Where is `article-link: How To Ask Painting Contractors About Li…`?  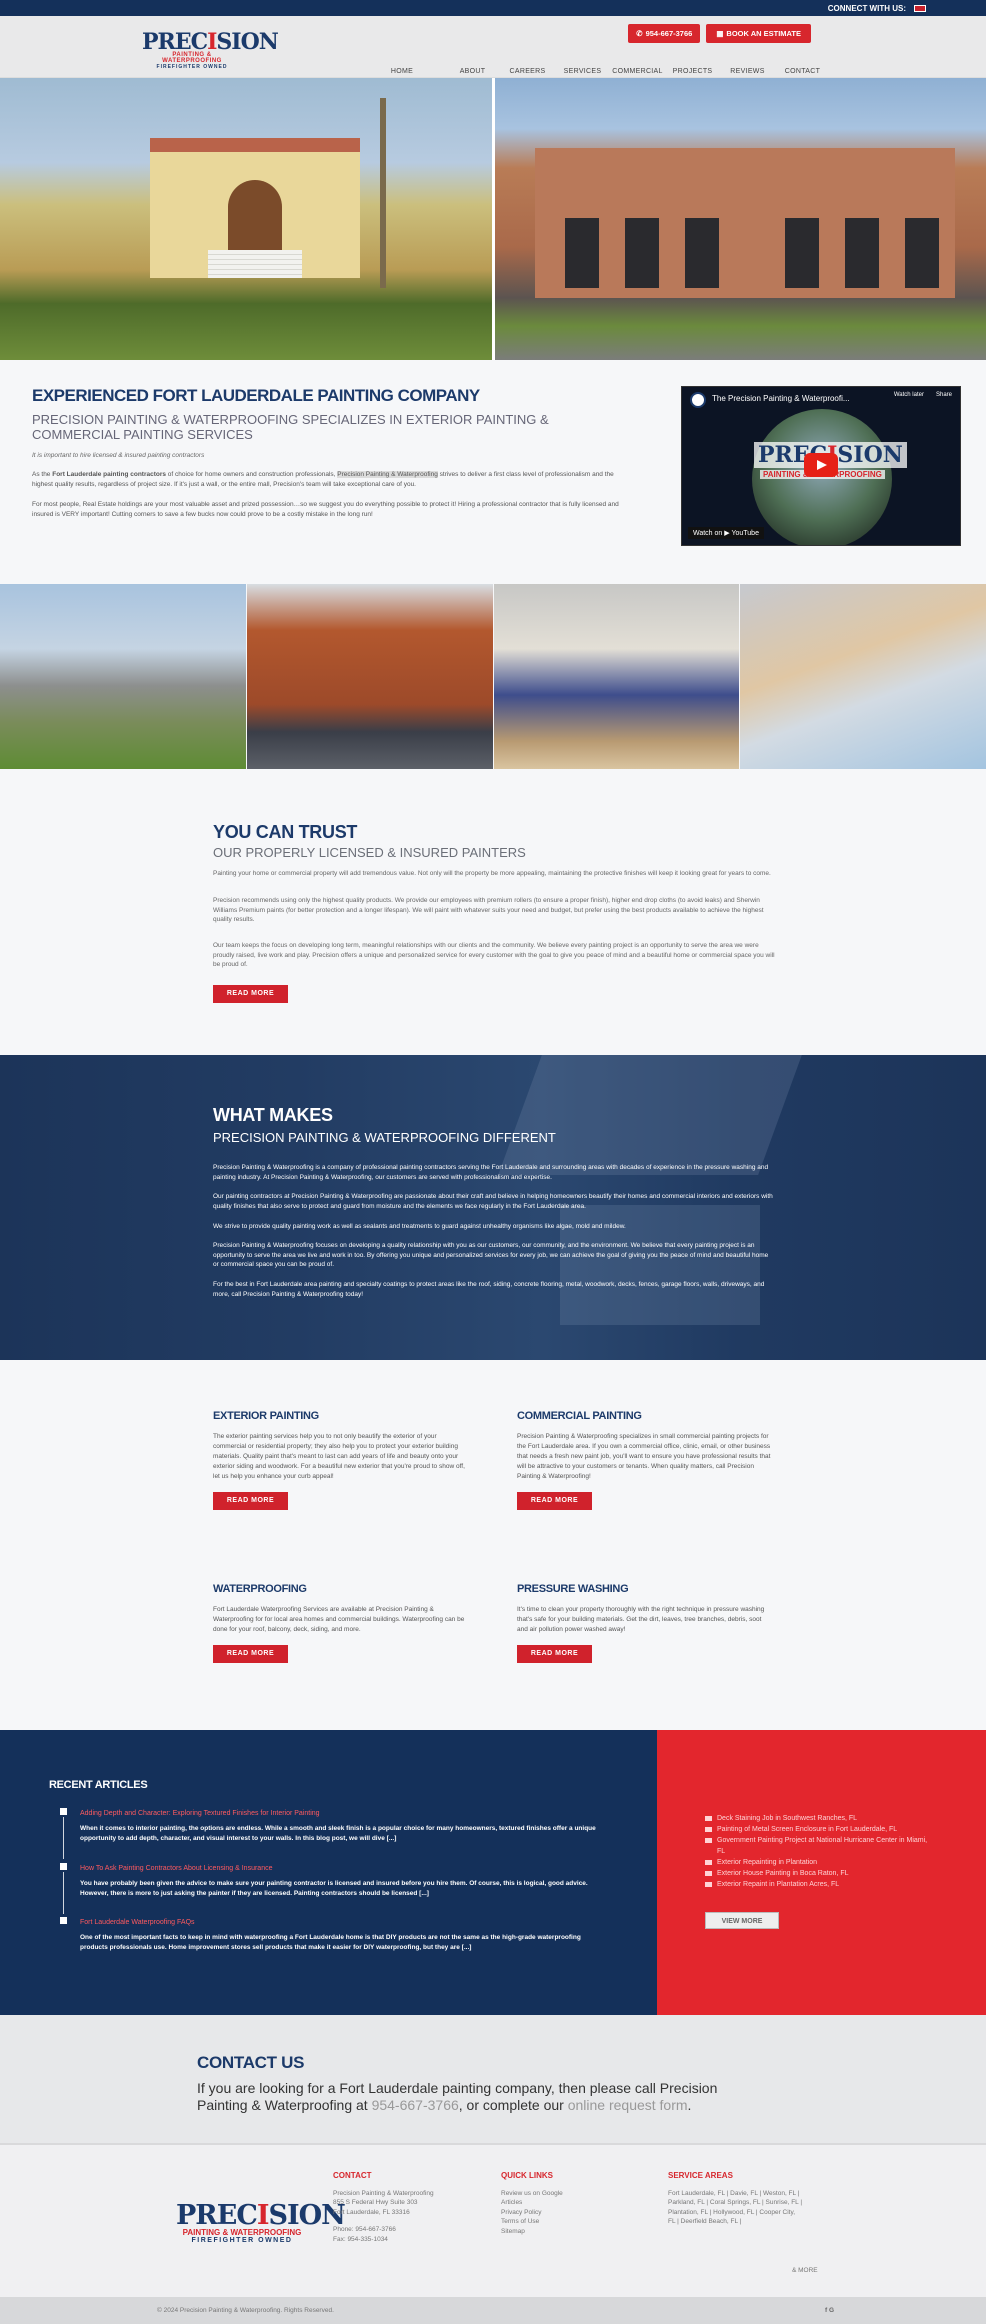
article-link: How To Ask Painting Contractors About Li… is located at coordinates (176, 1868).